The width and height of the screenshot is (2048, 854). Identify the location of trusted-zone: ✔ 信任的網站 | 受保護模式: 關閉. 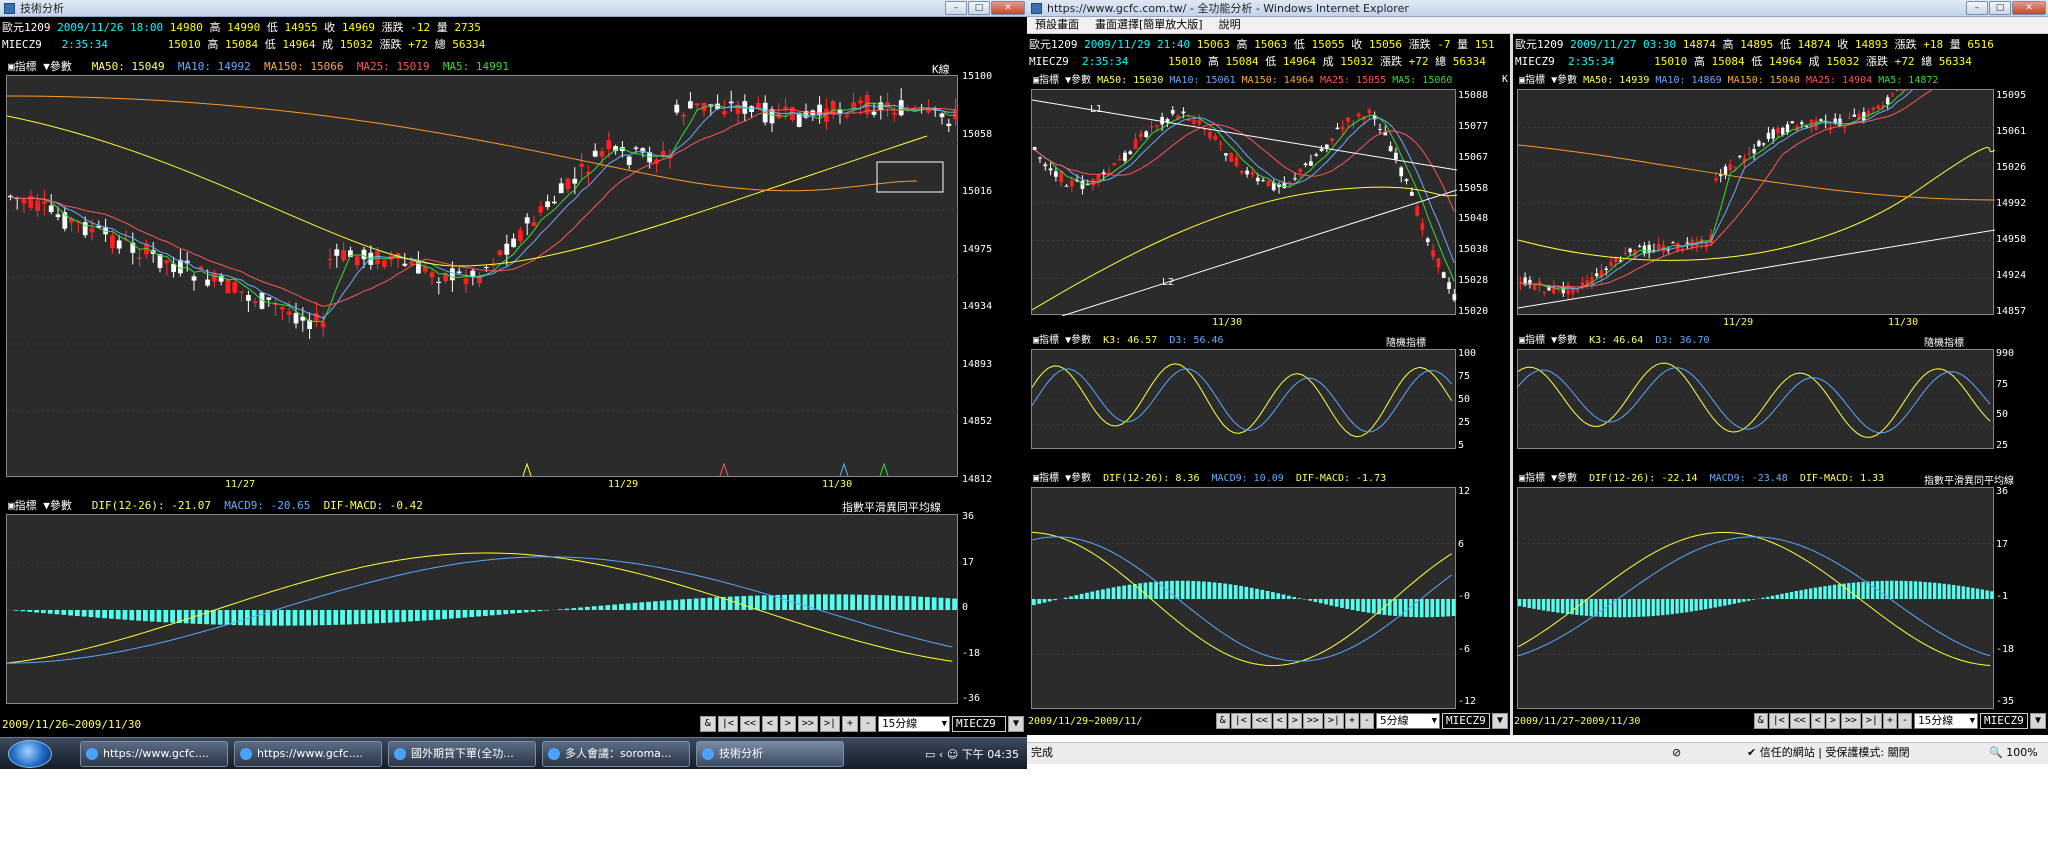
(1828, 753).